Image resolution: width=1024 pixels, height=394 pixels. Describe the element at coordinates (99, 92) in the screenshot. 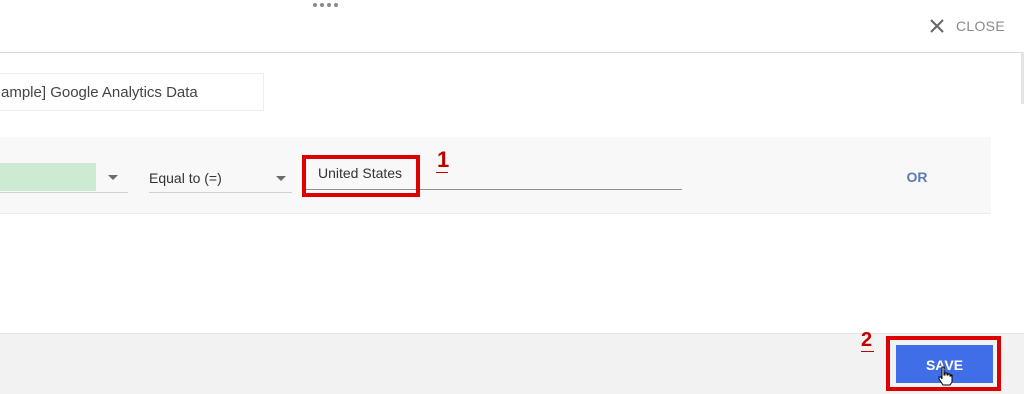

I see `filter-name-value: ample] Google Analytics Data` at that location.